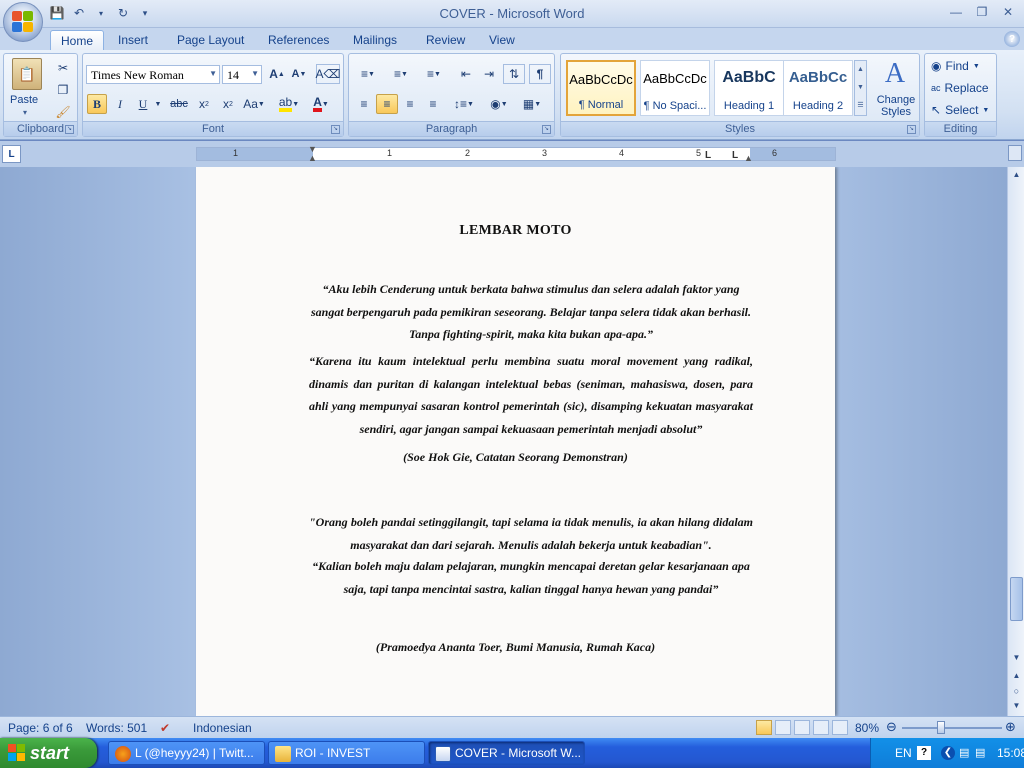 Image resolution: width=1024 pixels, height=768 pixels. What do you see at coordinates (210, 40) in the screenshot?
I see `tab-page-layout: Page Layout` at bounding box center [210, 40].